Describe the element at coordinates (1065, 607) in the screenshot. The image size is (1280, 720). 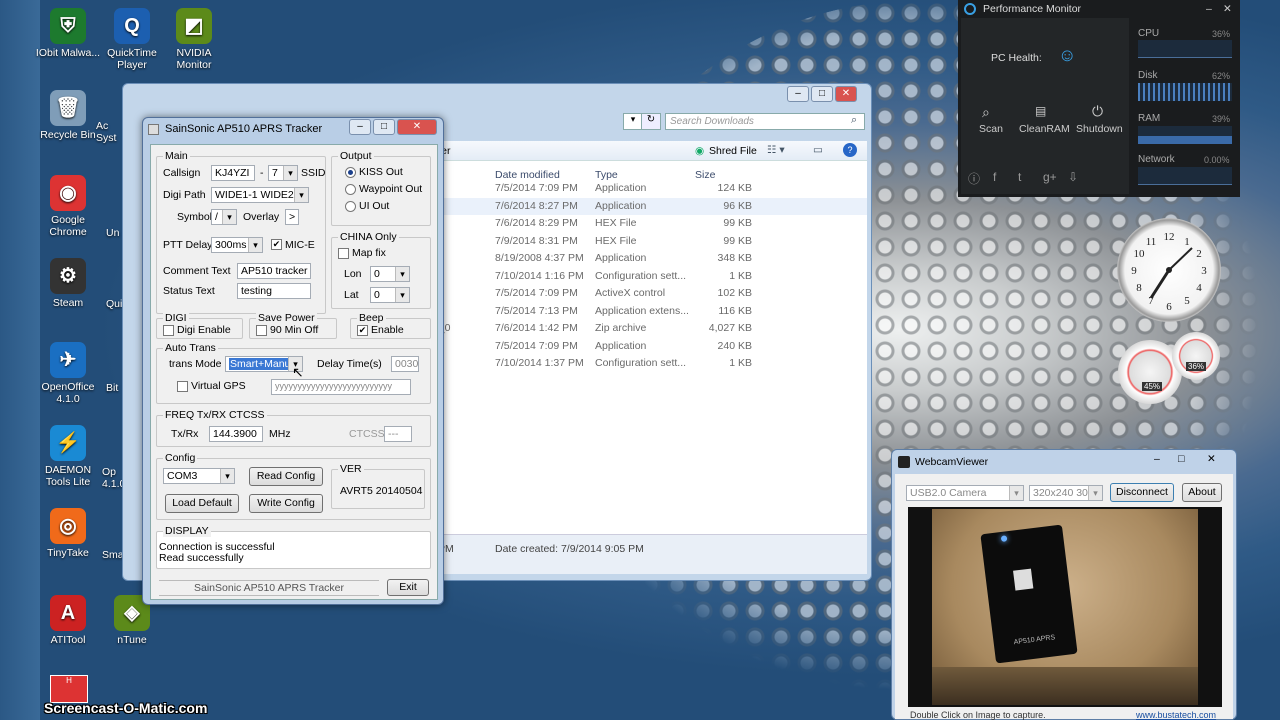
I see `camera-preview: AP510 APRS` at that location.